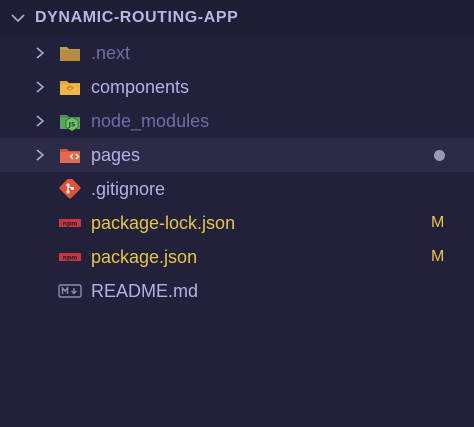 The image size is (474, 427). Describe the element at coordinates (237, 189) in the screenshot. I see `file-row-gitignore: .gitignore` at that location.